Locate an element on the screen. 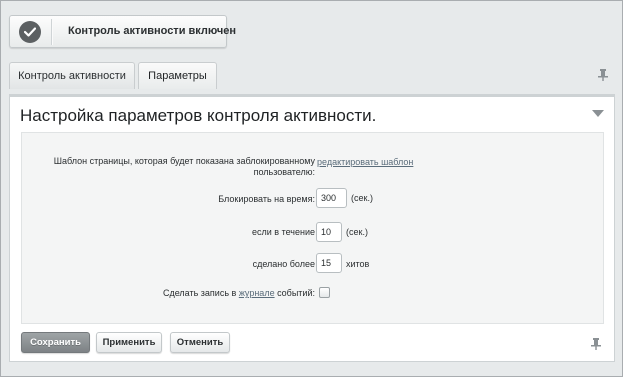 This screenshot has height=377, width=623. period-input: 10 is located at coordinates (329, 232).